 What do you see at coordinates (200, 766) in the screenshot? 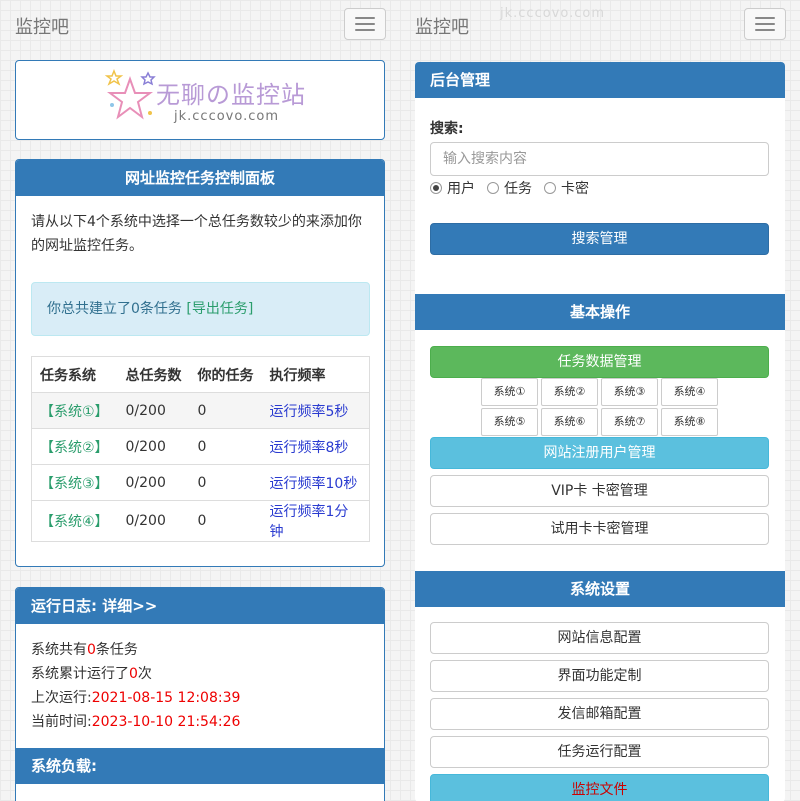
I see `system-load-header: 系统负载:` at bounding box center [200, 766].